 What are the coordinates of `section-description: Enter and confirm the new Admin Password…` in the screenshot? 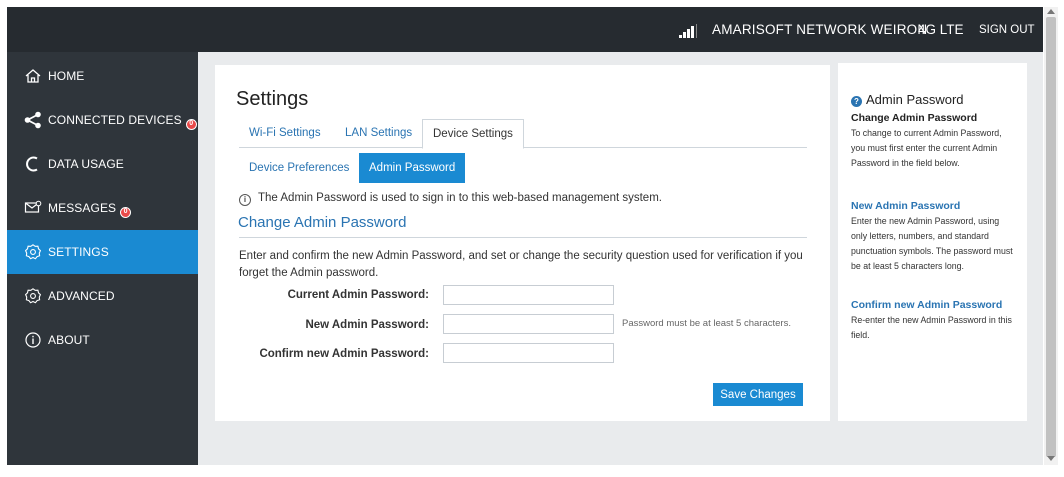 It's located at (521, 264).